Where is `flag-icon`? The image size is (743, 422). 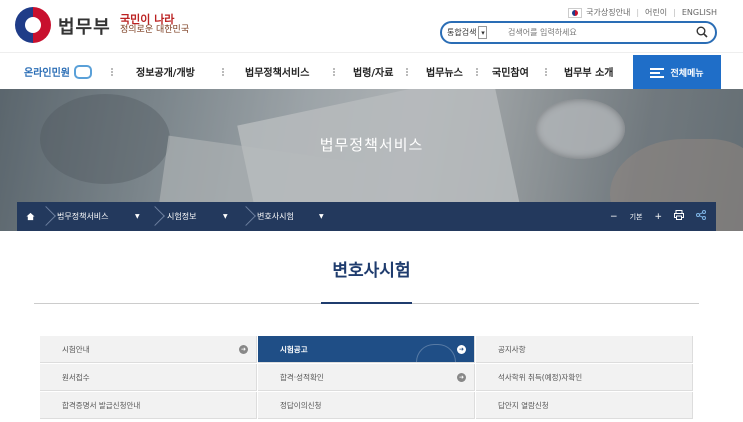 flag-icon is located at coordinates (575, 12).